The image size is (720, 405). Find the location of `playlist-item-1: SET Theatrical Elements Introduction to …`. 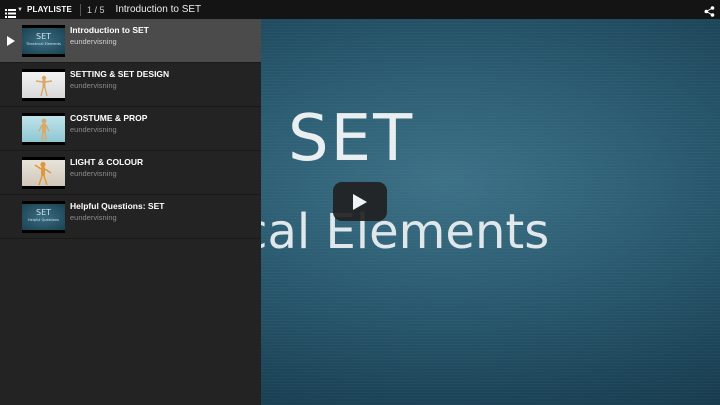

playlist-item-1: SET Theatrical Elements Introduction to … is located at coordinates (130, 41).